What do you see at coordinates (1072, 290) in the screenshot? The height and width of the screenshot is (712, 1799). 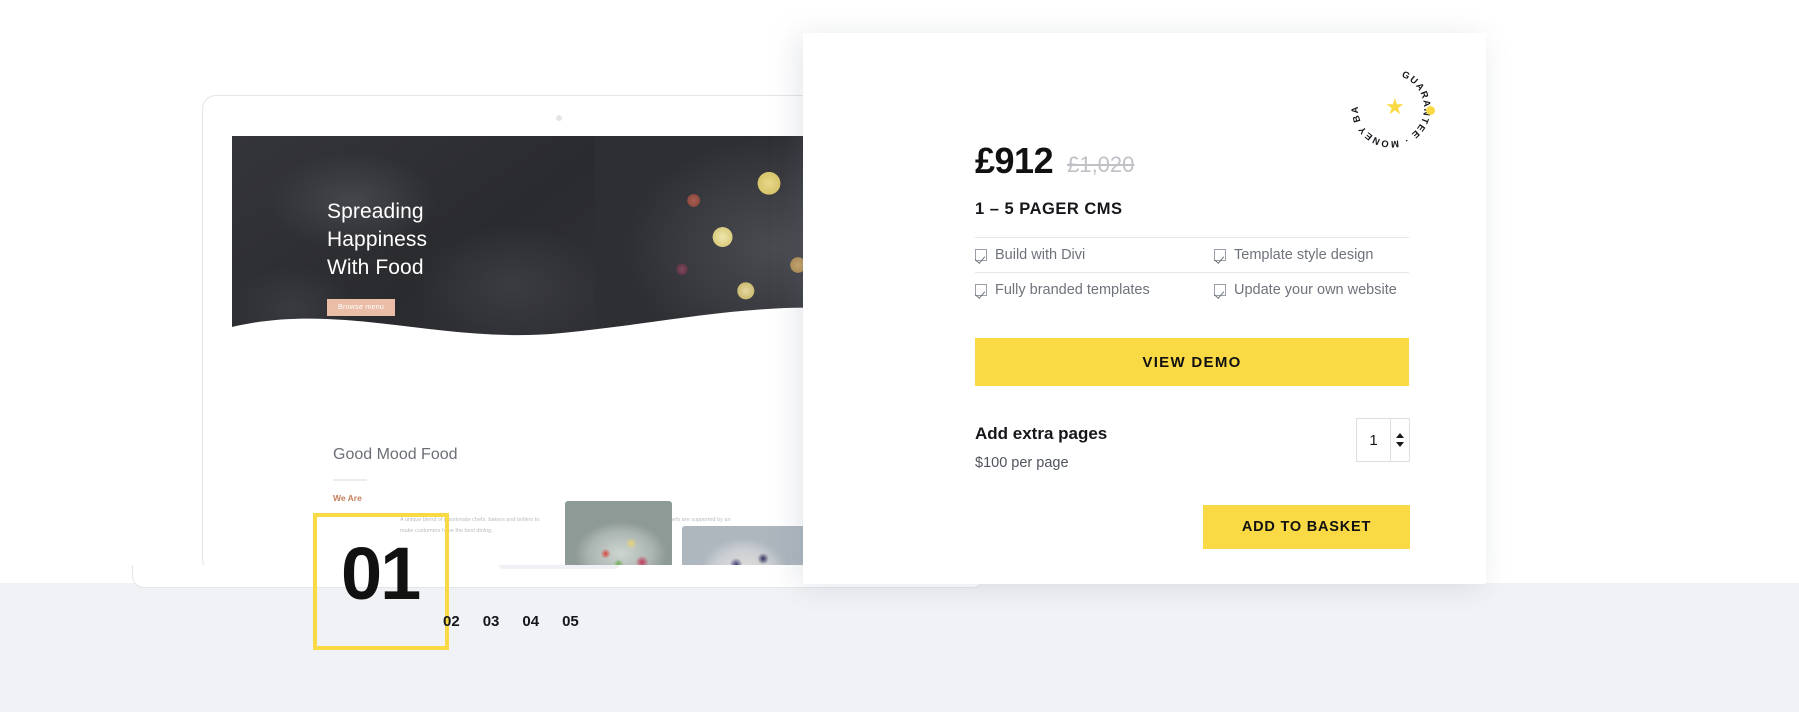 I see `feature-label: Fully branded templates` at bounding box center [1072, 290].